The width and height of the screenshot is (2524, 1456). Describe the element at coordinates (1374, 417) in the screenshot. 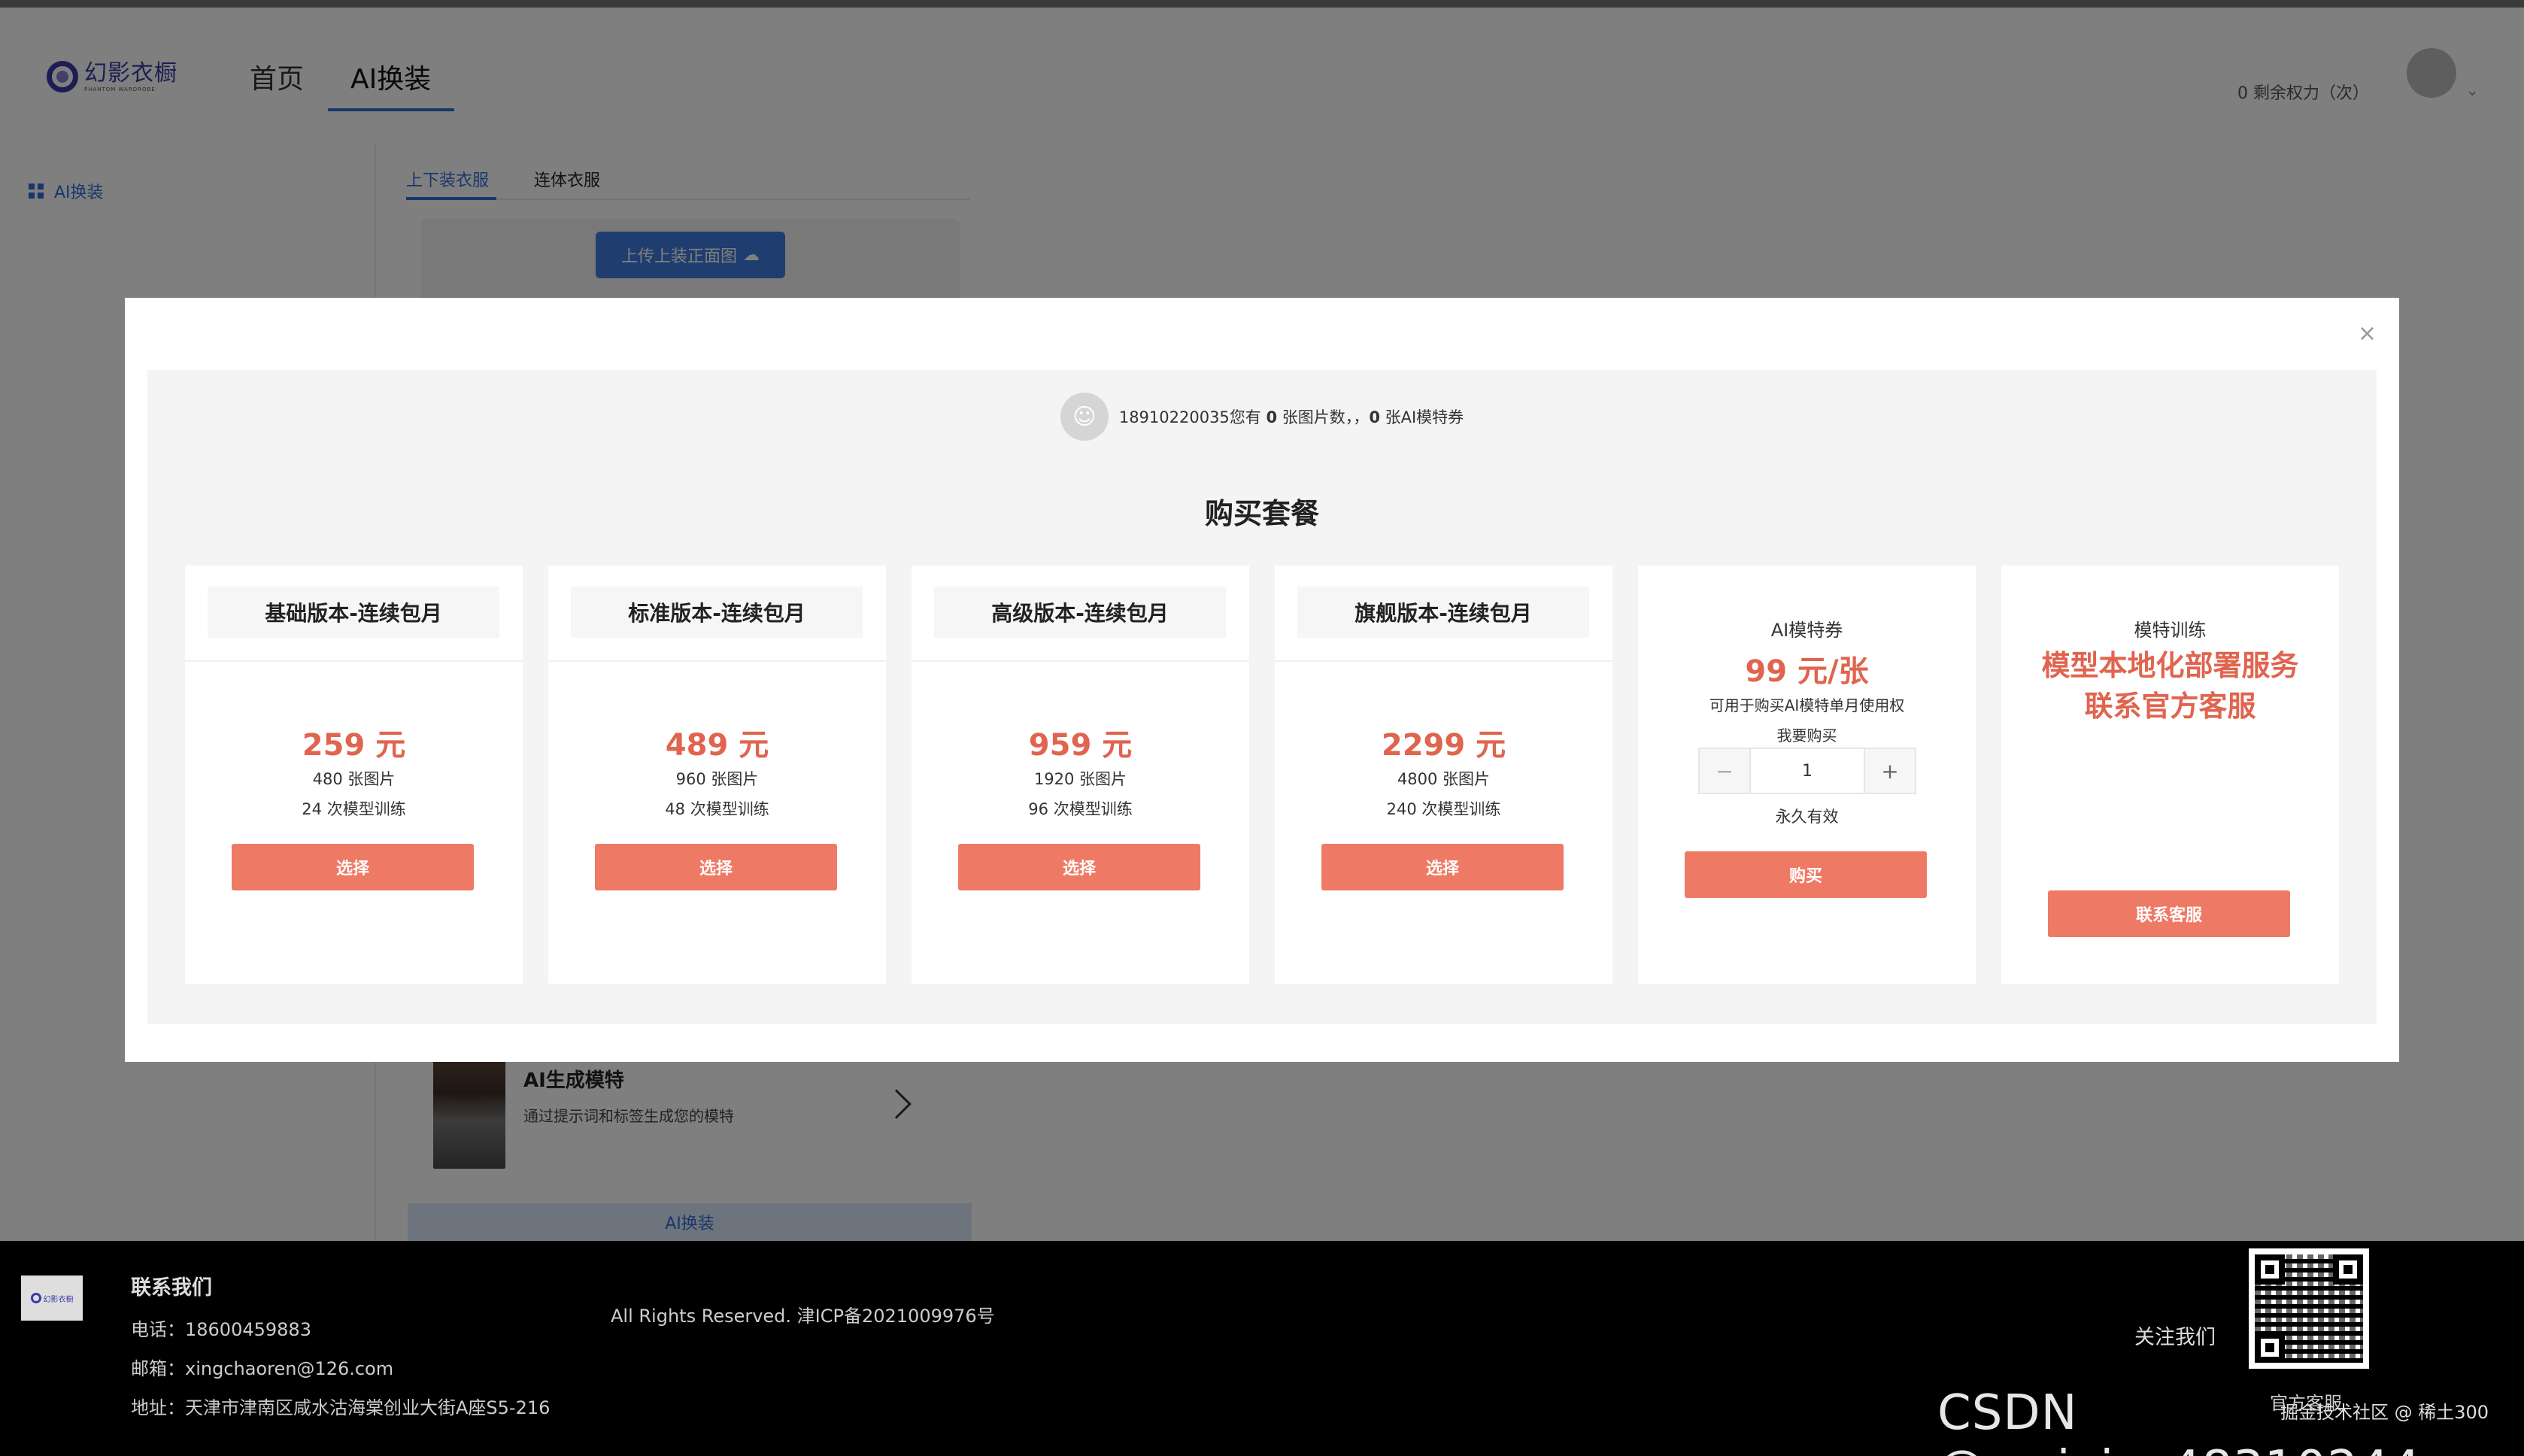

I see `coupon-count: 0` at that location.